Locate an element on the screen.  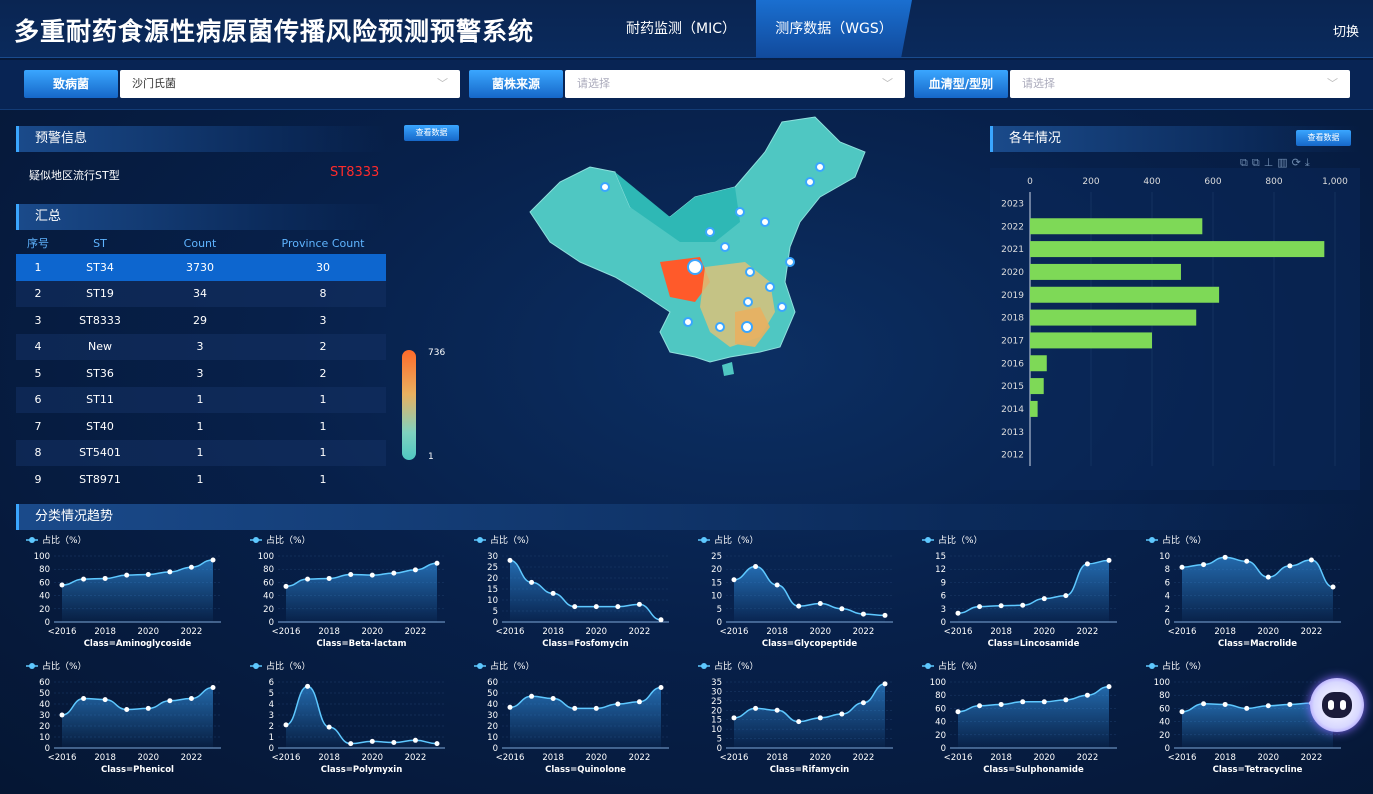
y-tick-label: 8 is located at coordinates (1167, 570).